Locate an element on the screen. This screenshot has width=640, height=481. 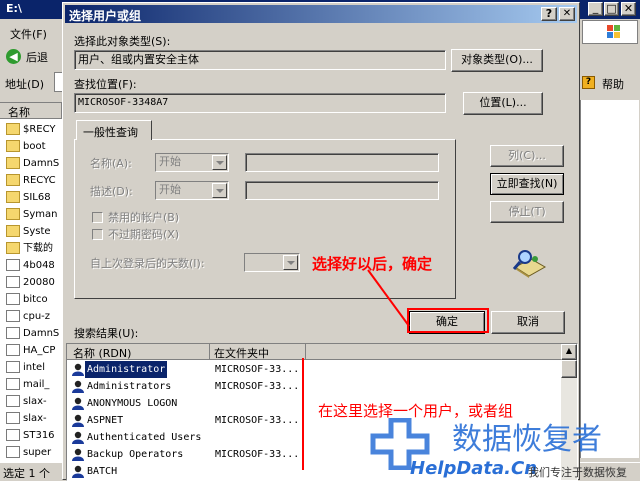
file-list-item: SIL68 is located at coordinates (30, 197).